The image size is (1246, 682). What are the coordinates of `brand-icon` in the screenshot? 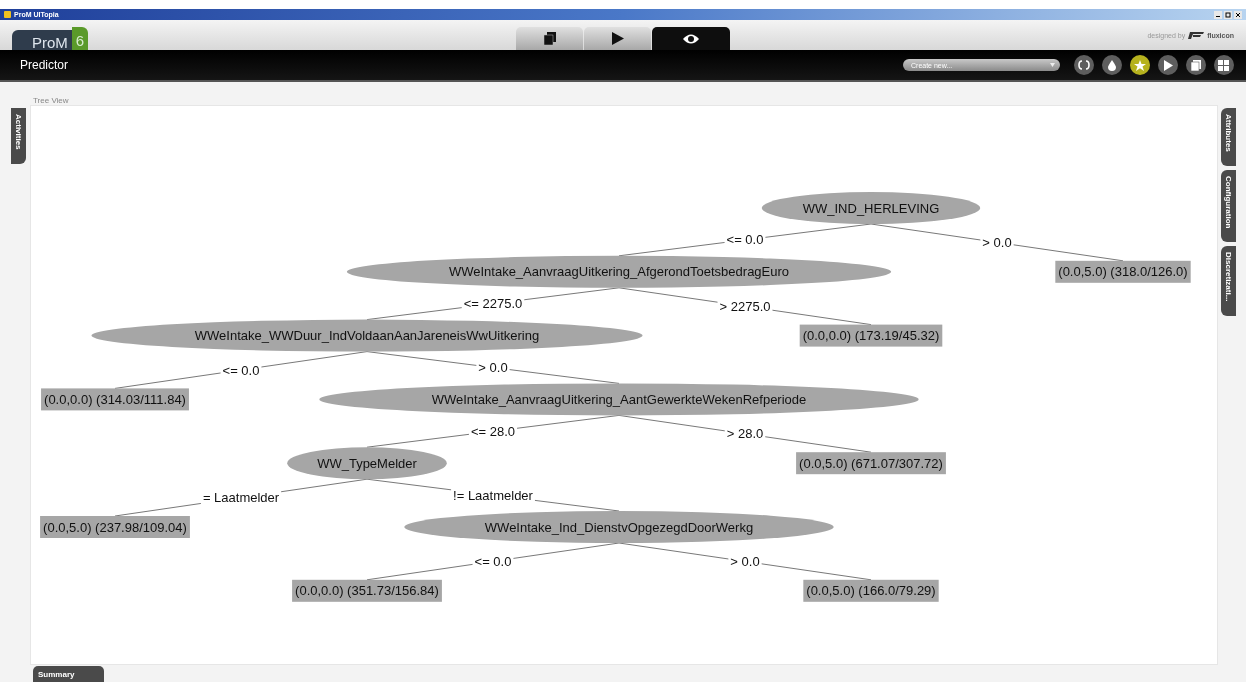 It's located at (1196, 35).